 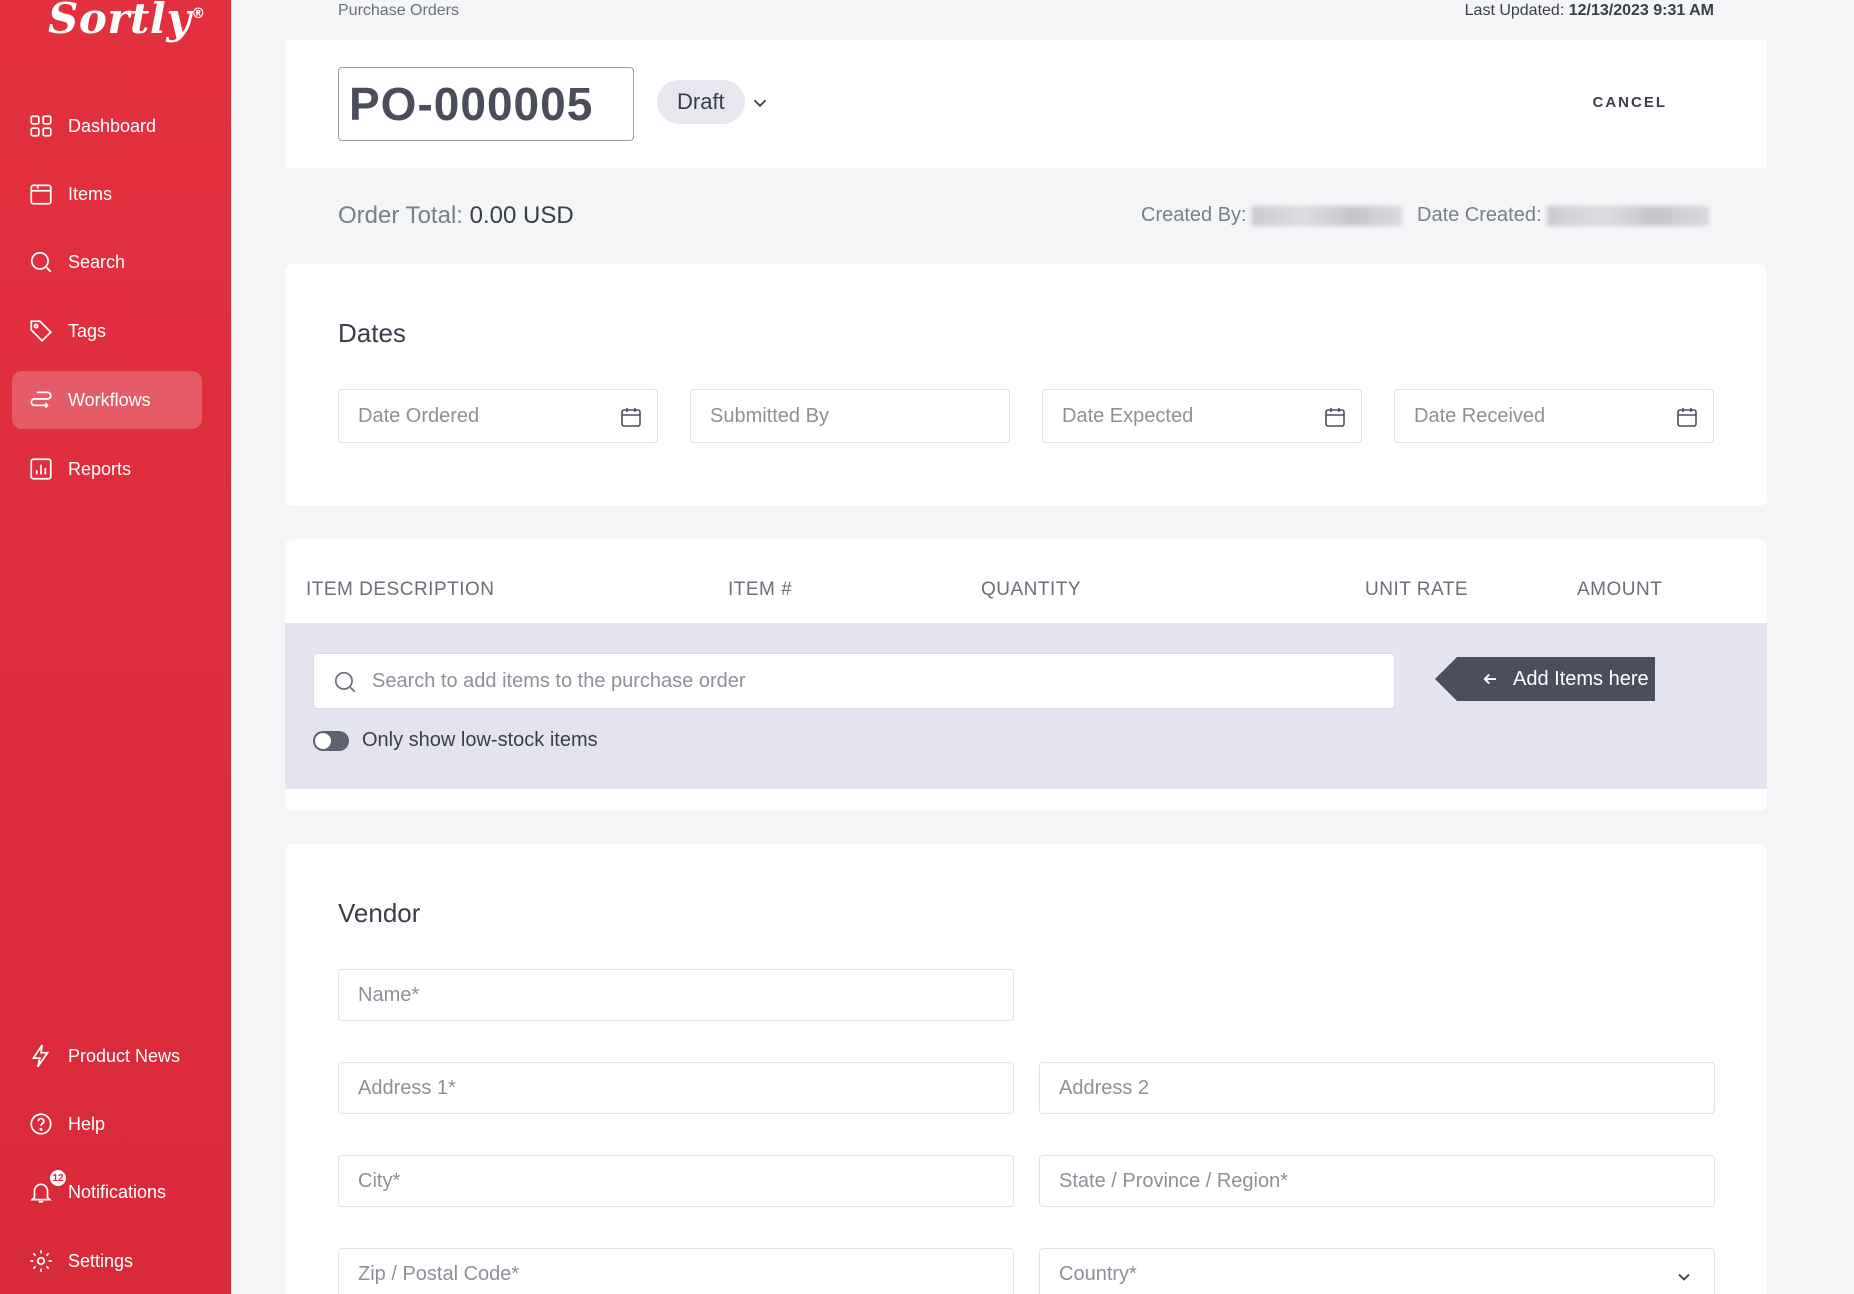 I want to click on sidebar-item-workflows: Workflows, so click(x=107, y=400).